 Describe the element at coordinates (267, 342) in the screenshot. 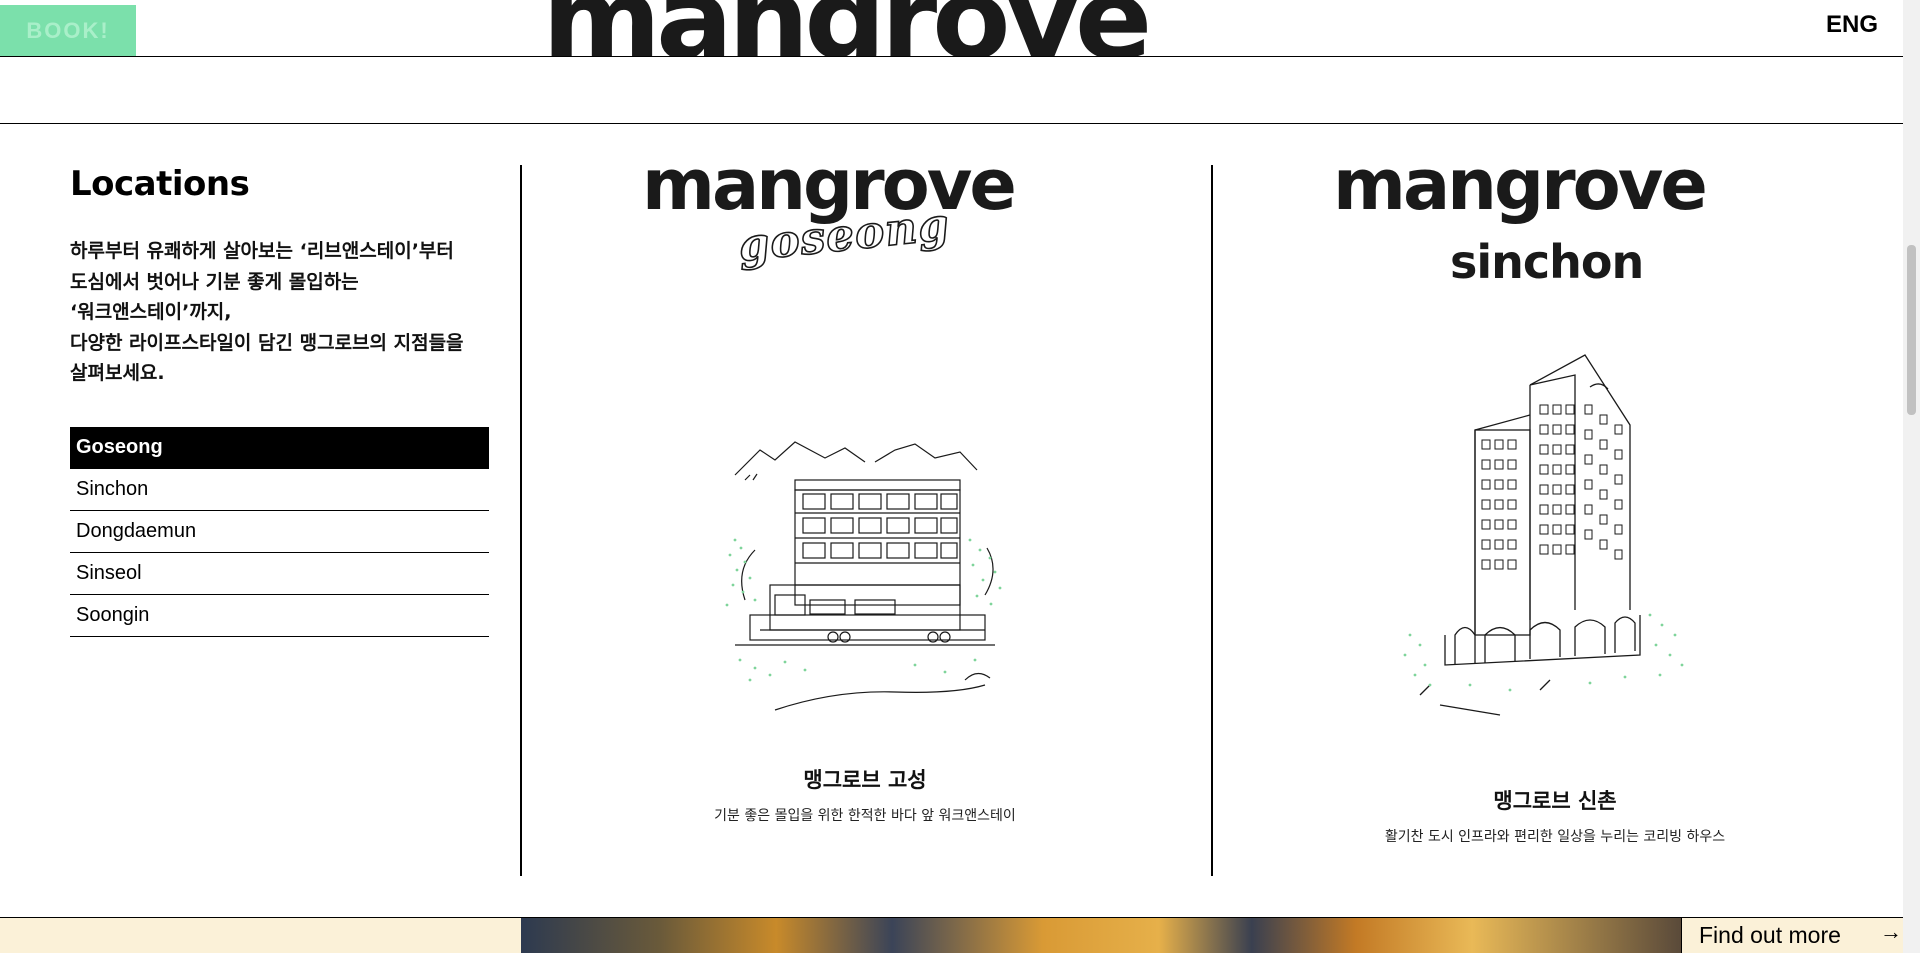

I see `description-line: 다양한 라이프스타일이 담긴 맹그로브의 지점들을` at that location.